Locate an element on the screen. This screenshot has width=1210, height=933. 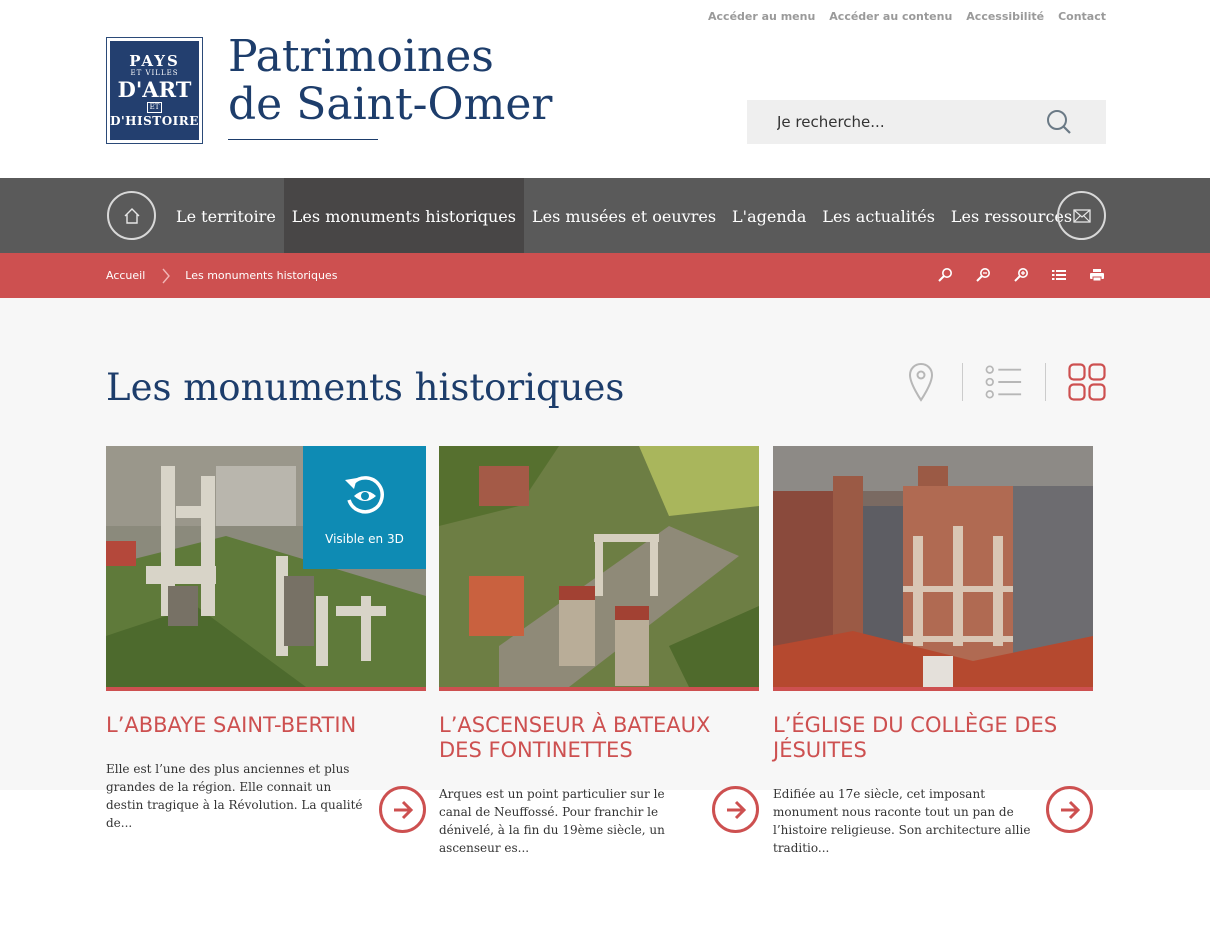
card-title: L’ÉGLISE DU COLLÈGE DES JÉSUITES is located at coordinates (923, 738).